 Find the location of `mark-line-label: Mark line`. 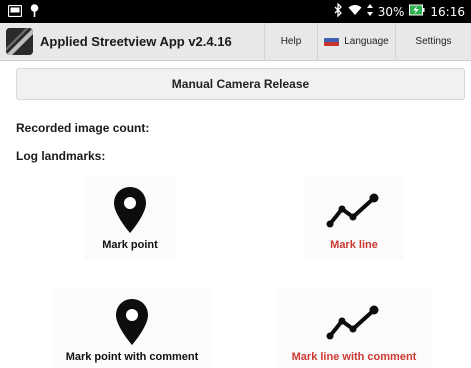

mark-line-label: Mark line is located at coordinates (354, 245).